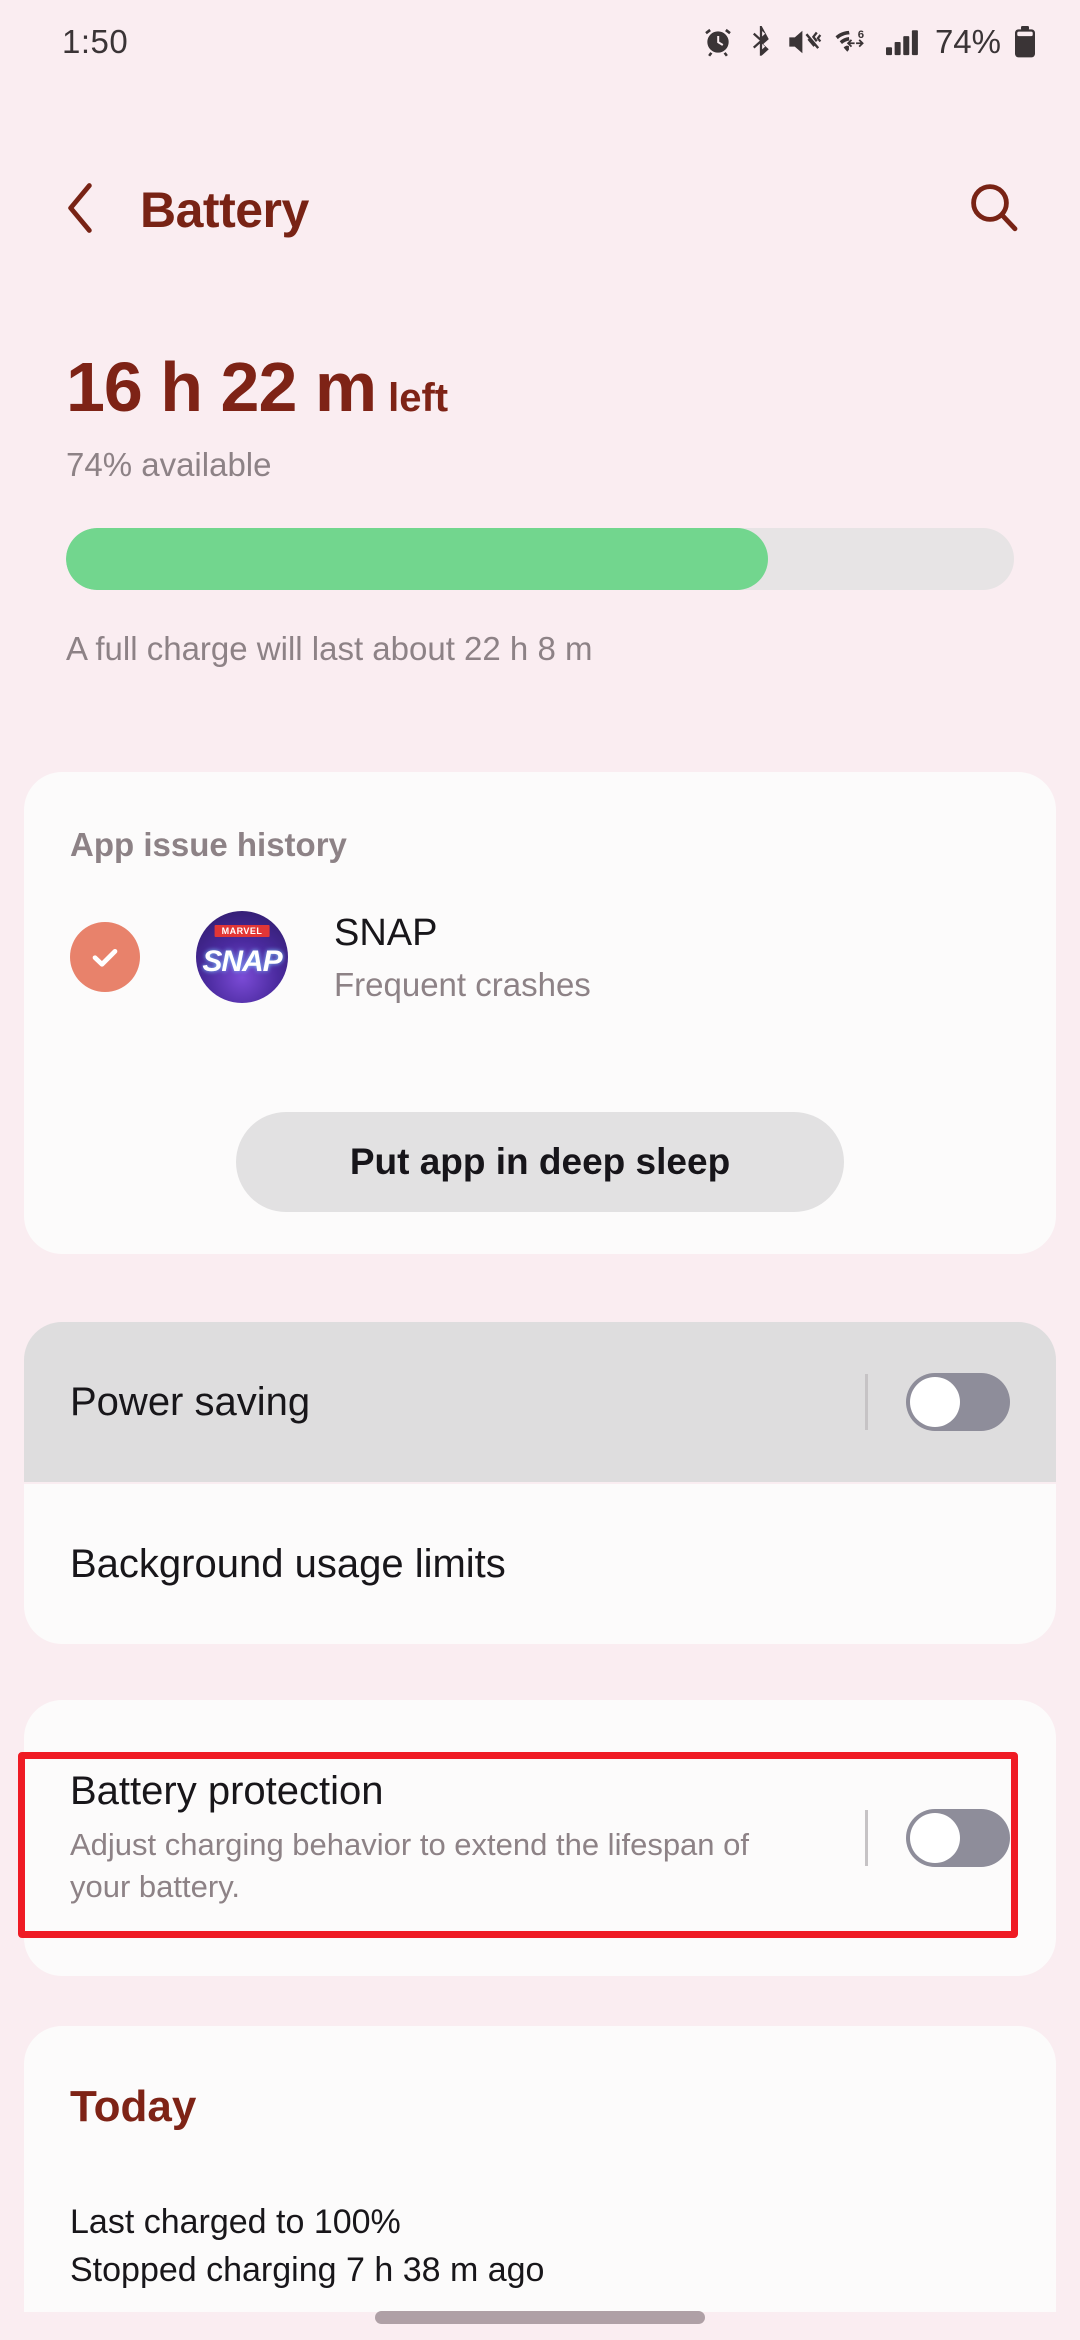 This screenshot has width=1080, height=2340. I want to click on power-saving-toggle, so click(958, 1402).